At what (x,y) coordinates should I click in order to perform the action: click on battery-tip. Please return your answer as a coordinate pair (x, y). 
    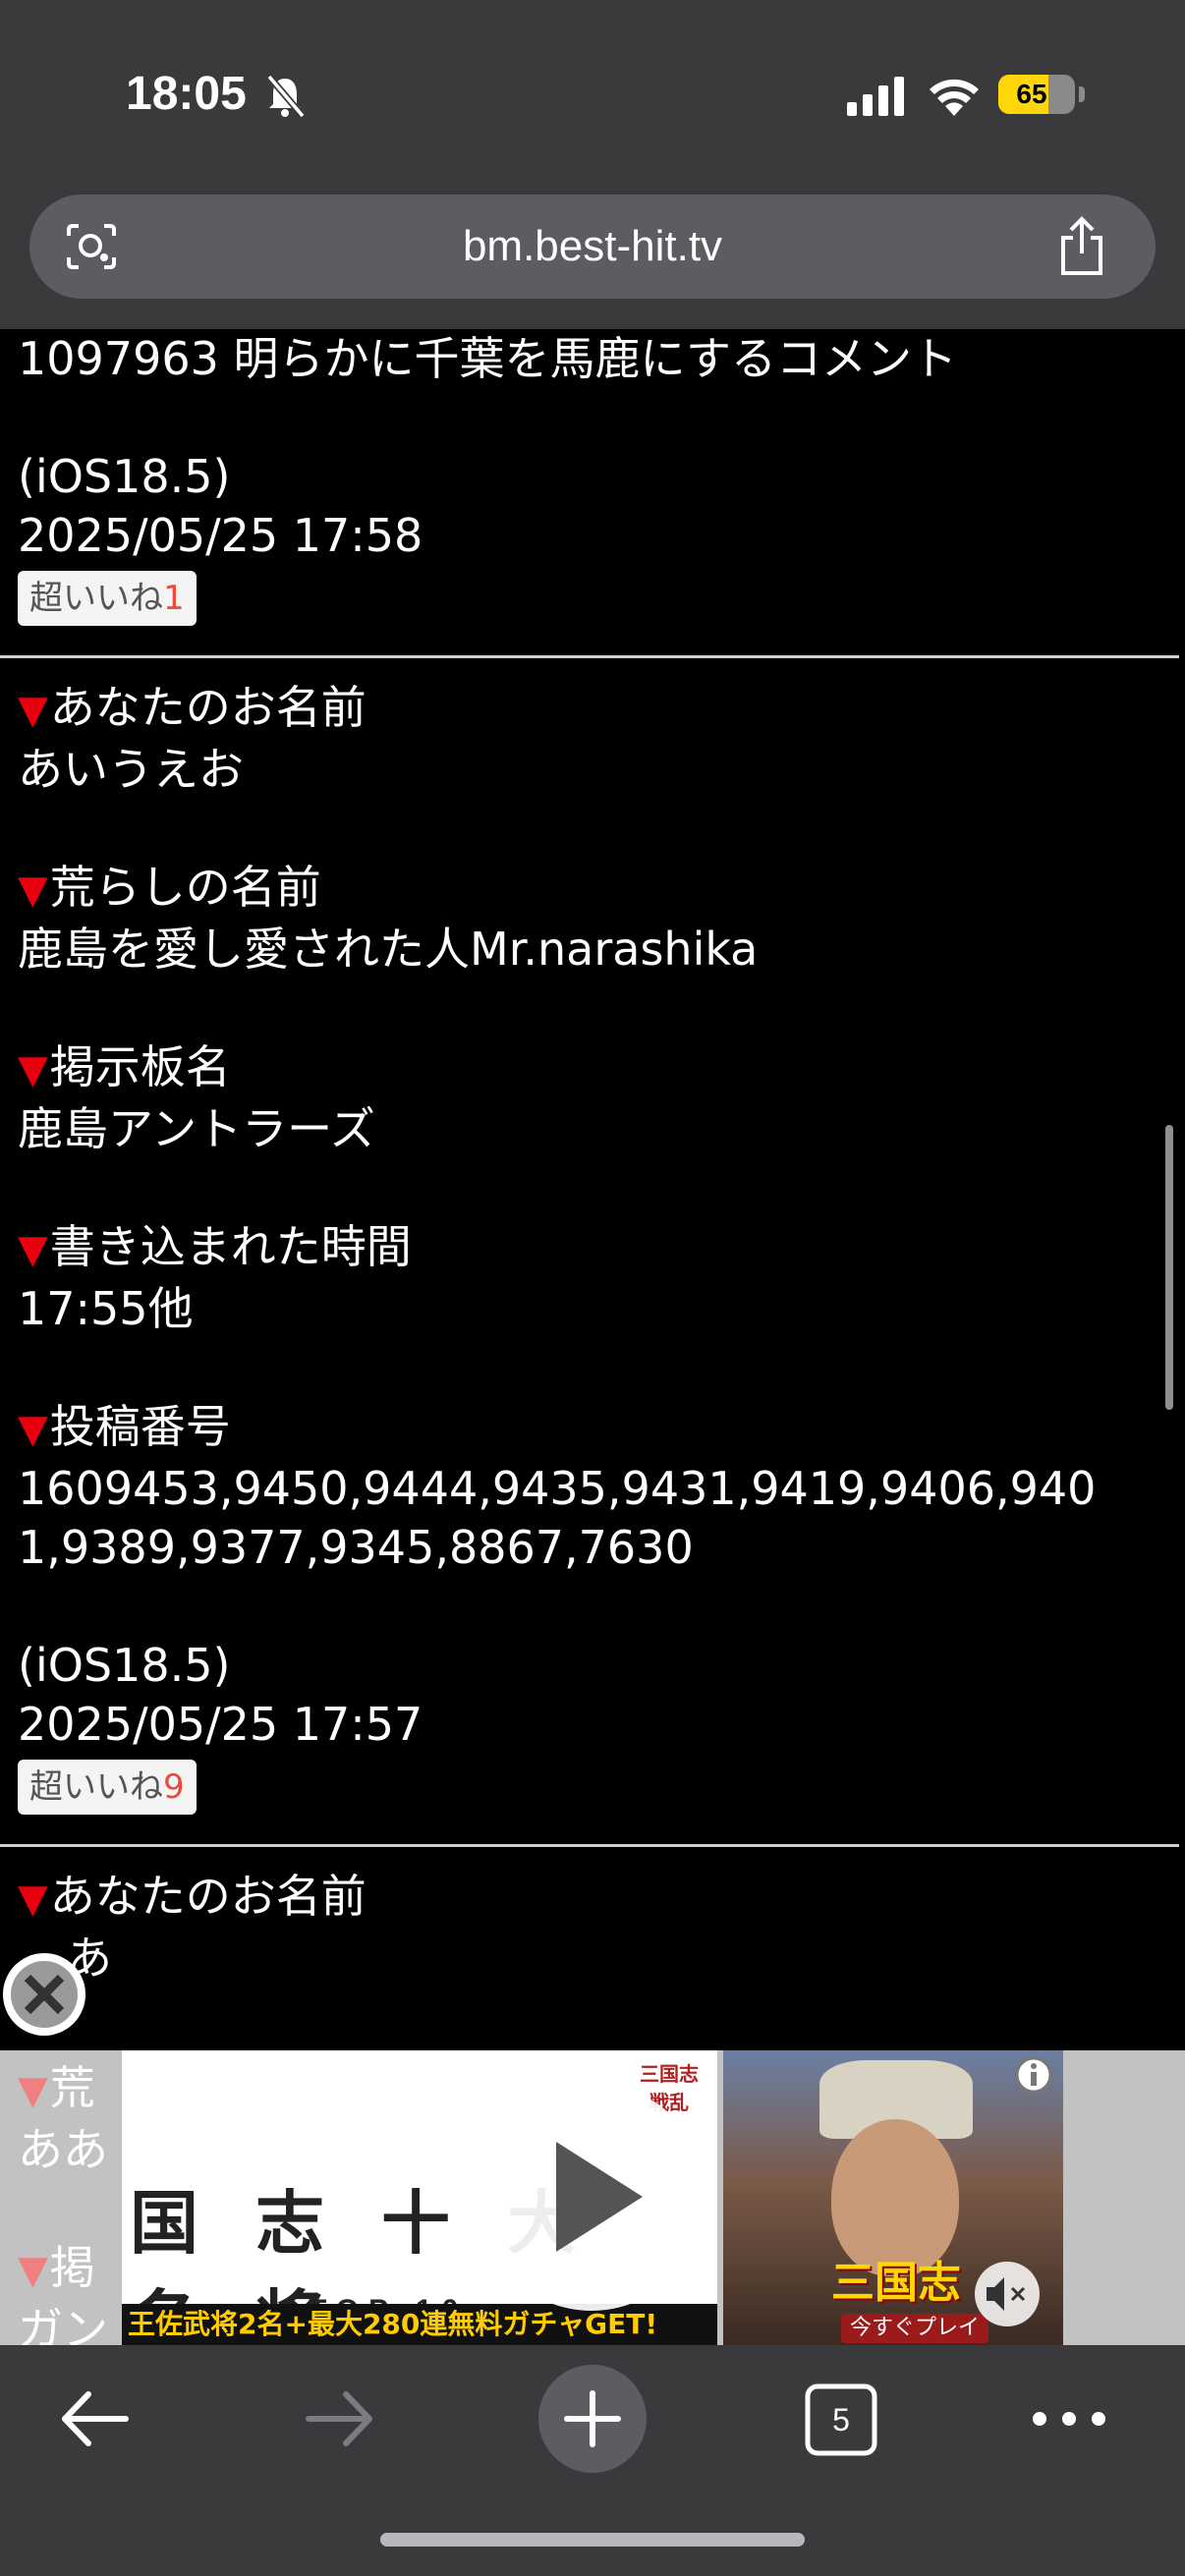
    Looking at the image, I should click on (1082, 94).